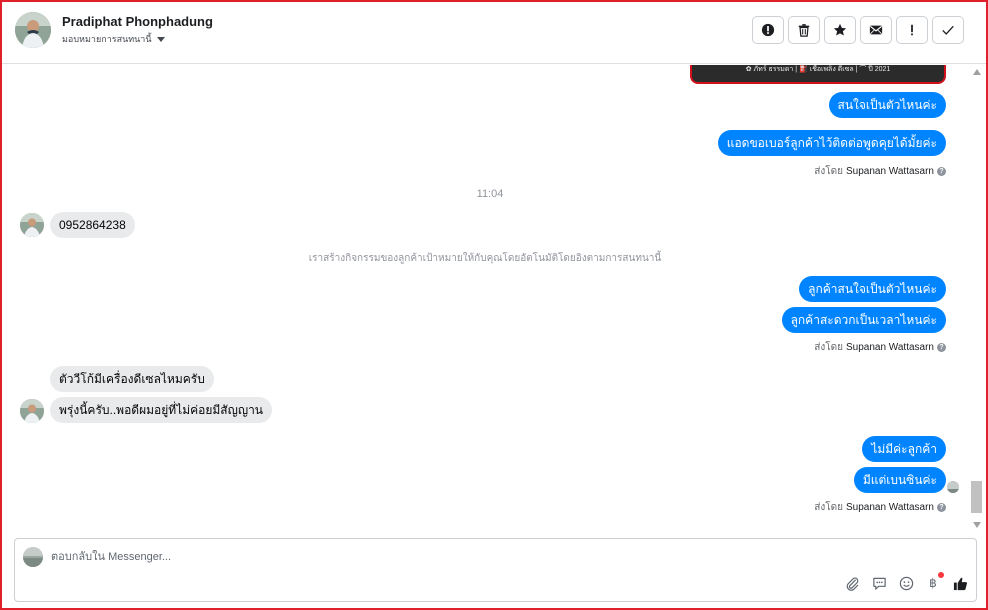  I want to click on outgoing-message: มีแต่เบนซินค่ะ, so click(899, 480).